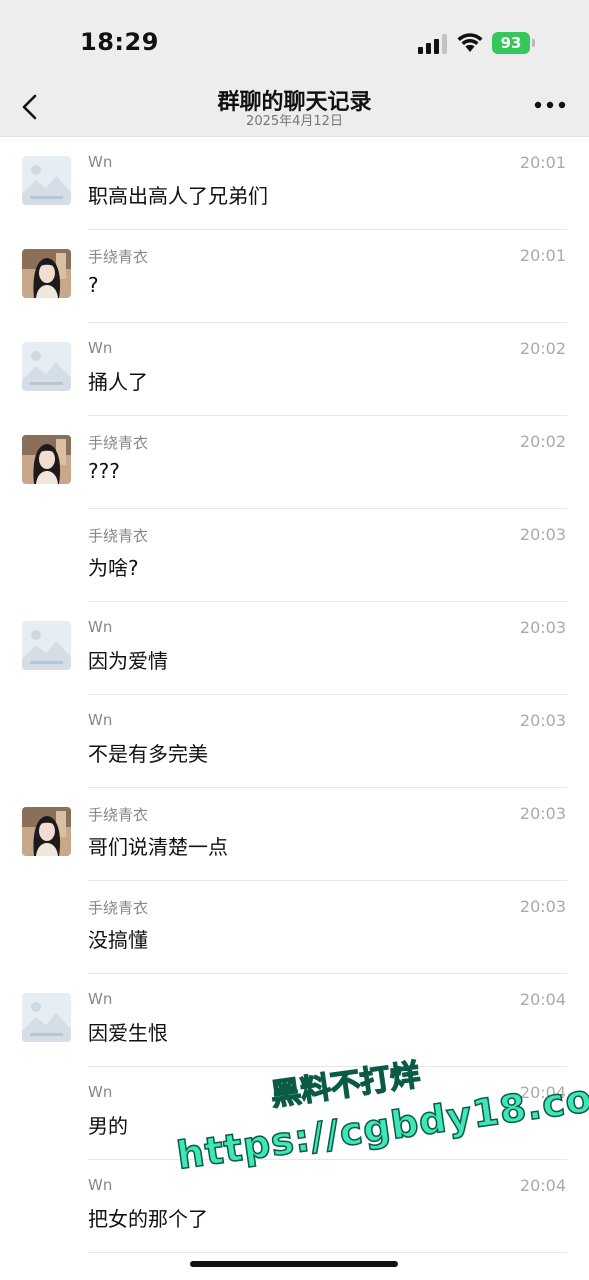  Describe the element at coordinates (381, 1118) in the screenshot. I see `watermark: 黑料不打烊 https://cgbdy18.com` at that location.